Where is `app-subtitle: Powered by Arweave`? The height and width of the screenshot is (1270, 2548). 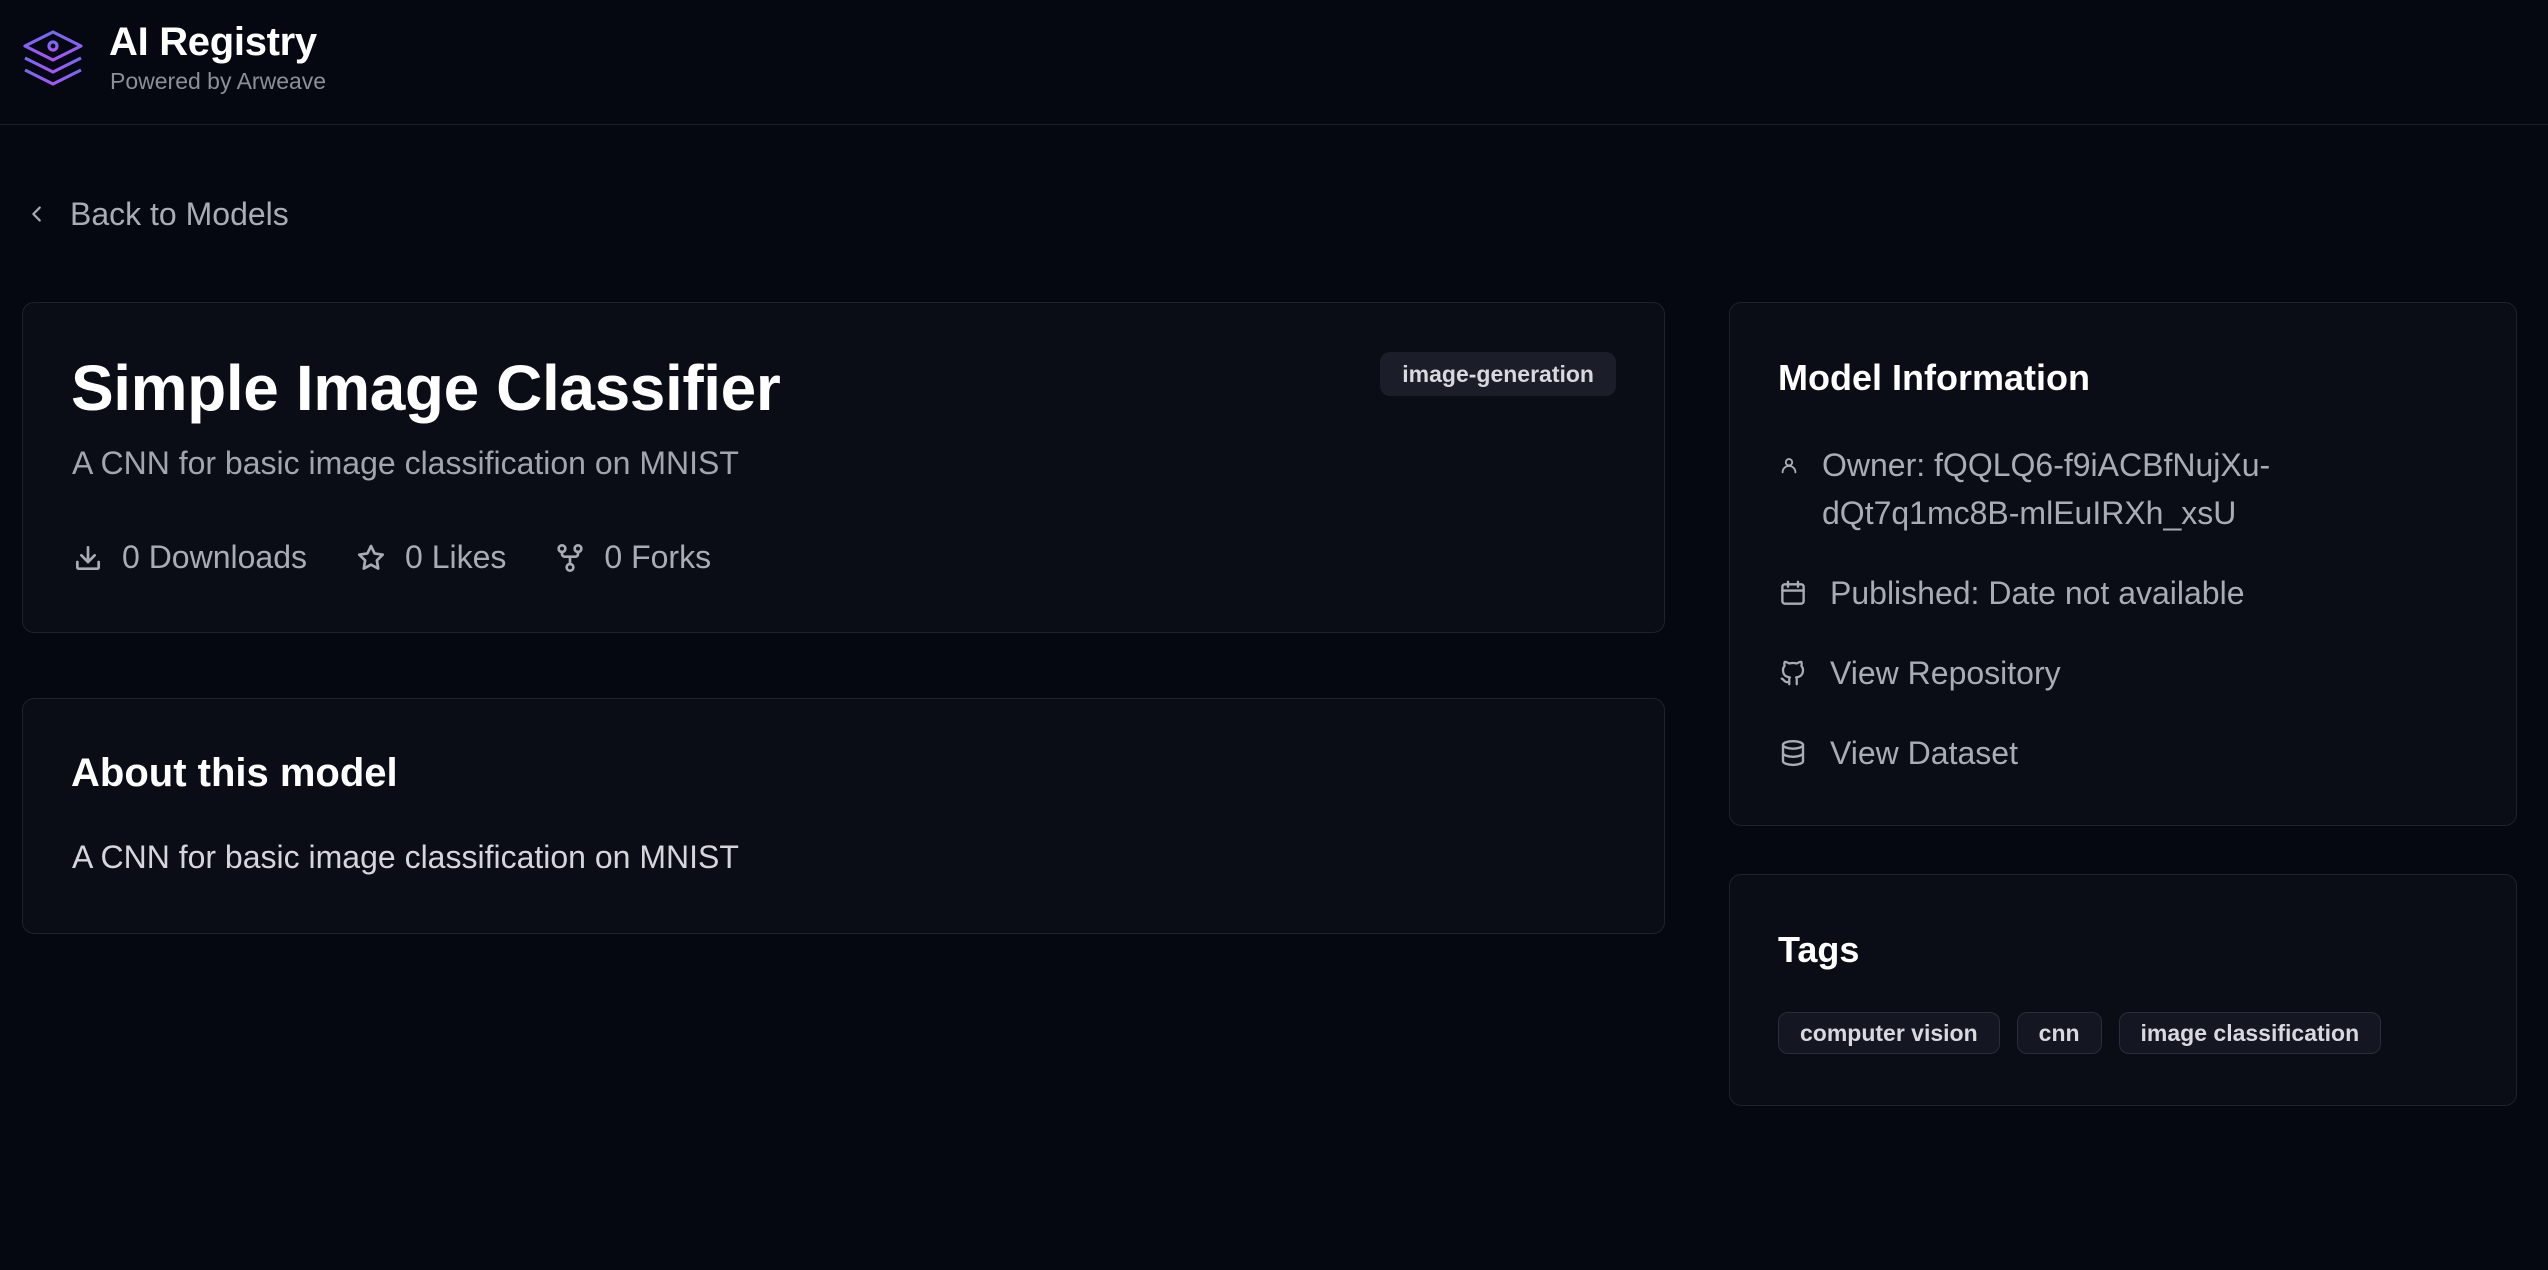 app-subtitle: Powered by Arweave is located at coordinates (218, 81).